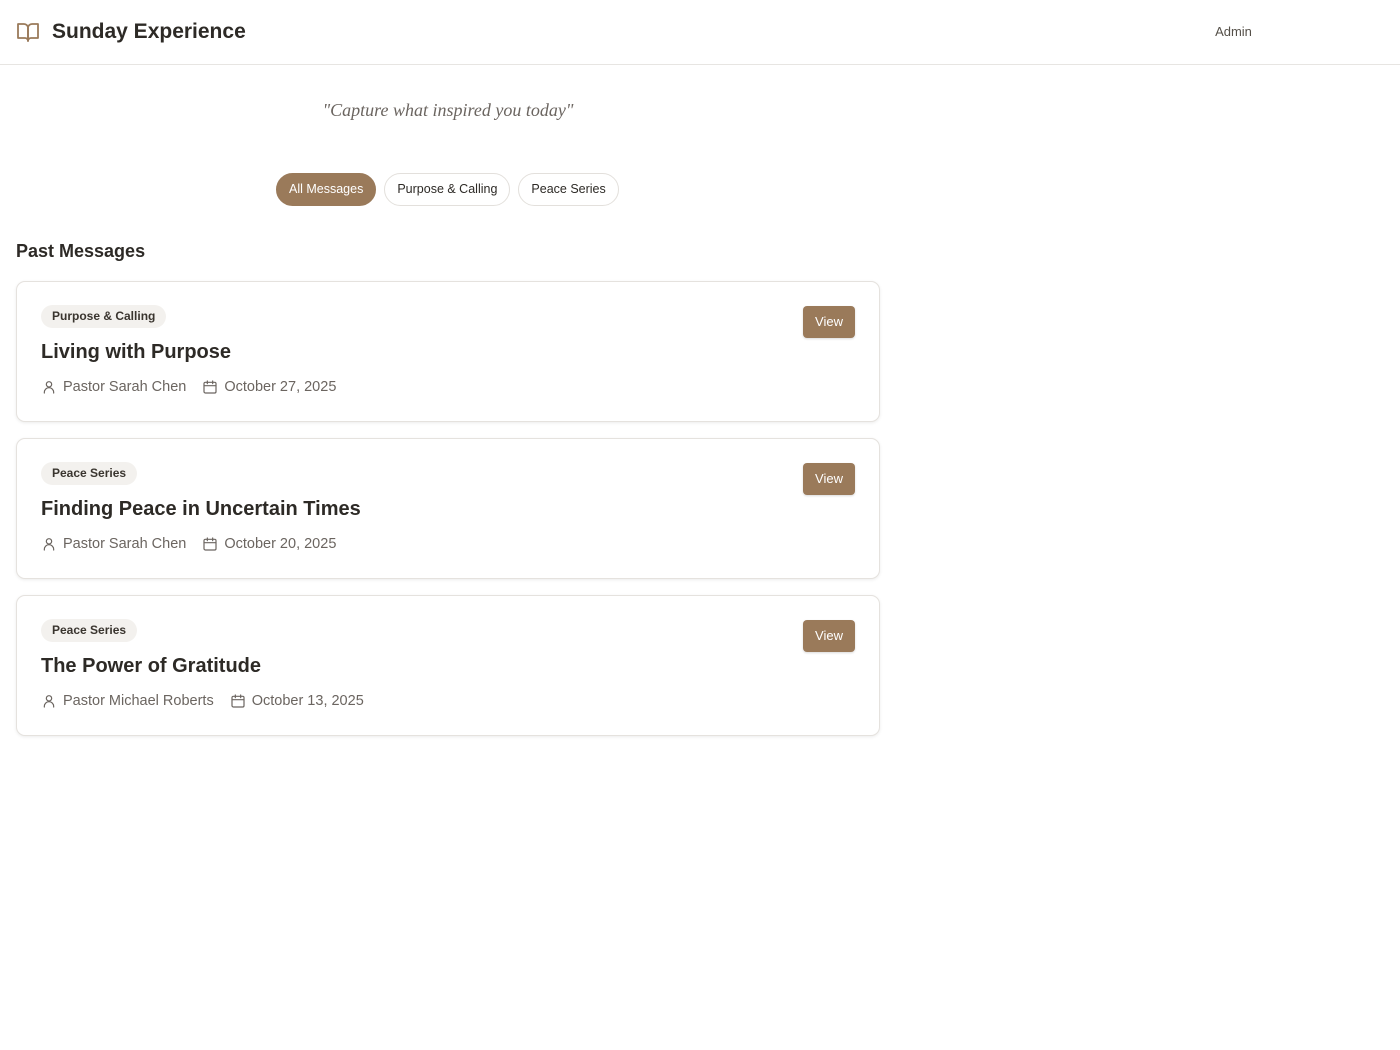 The height and width of the screenshot is (1050, 1400). Describe the element at coordinates (326, 189) in the screenshot. I see `filter-all-messages: All Messages` at that location.